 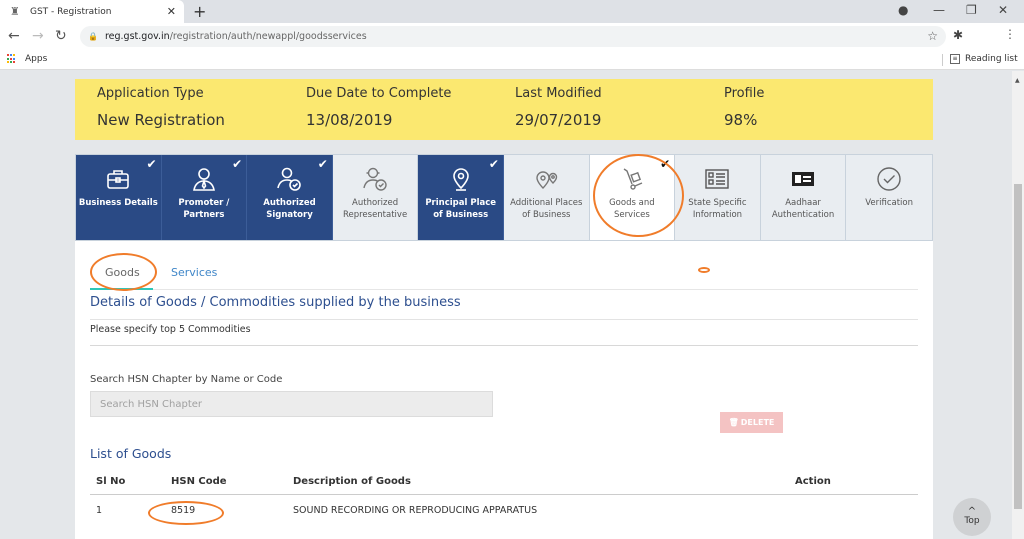 I want to click on summary-label: Application Type, so click(x=150, y=93).